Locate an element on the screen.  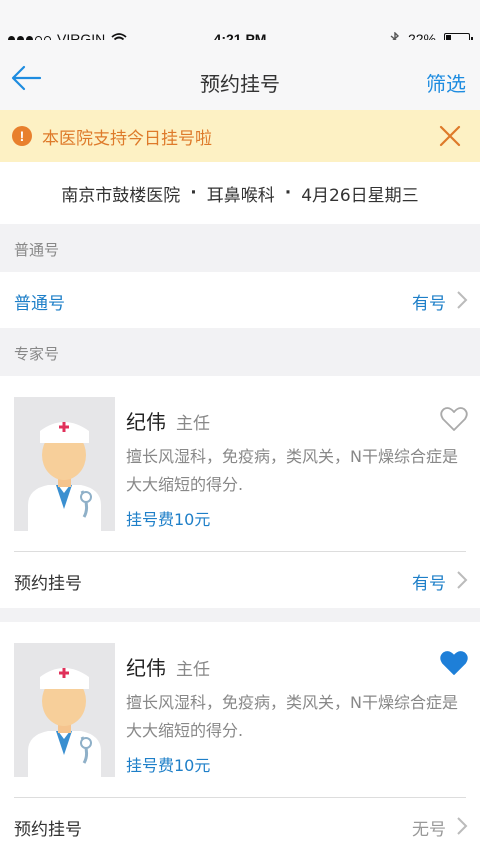
hospital-name: 南京市鼓楼医院 is located at coordinates (121, 195).